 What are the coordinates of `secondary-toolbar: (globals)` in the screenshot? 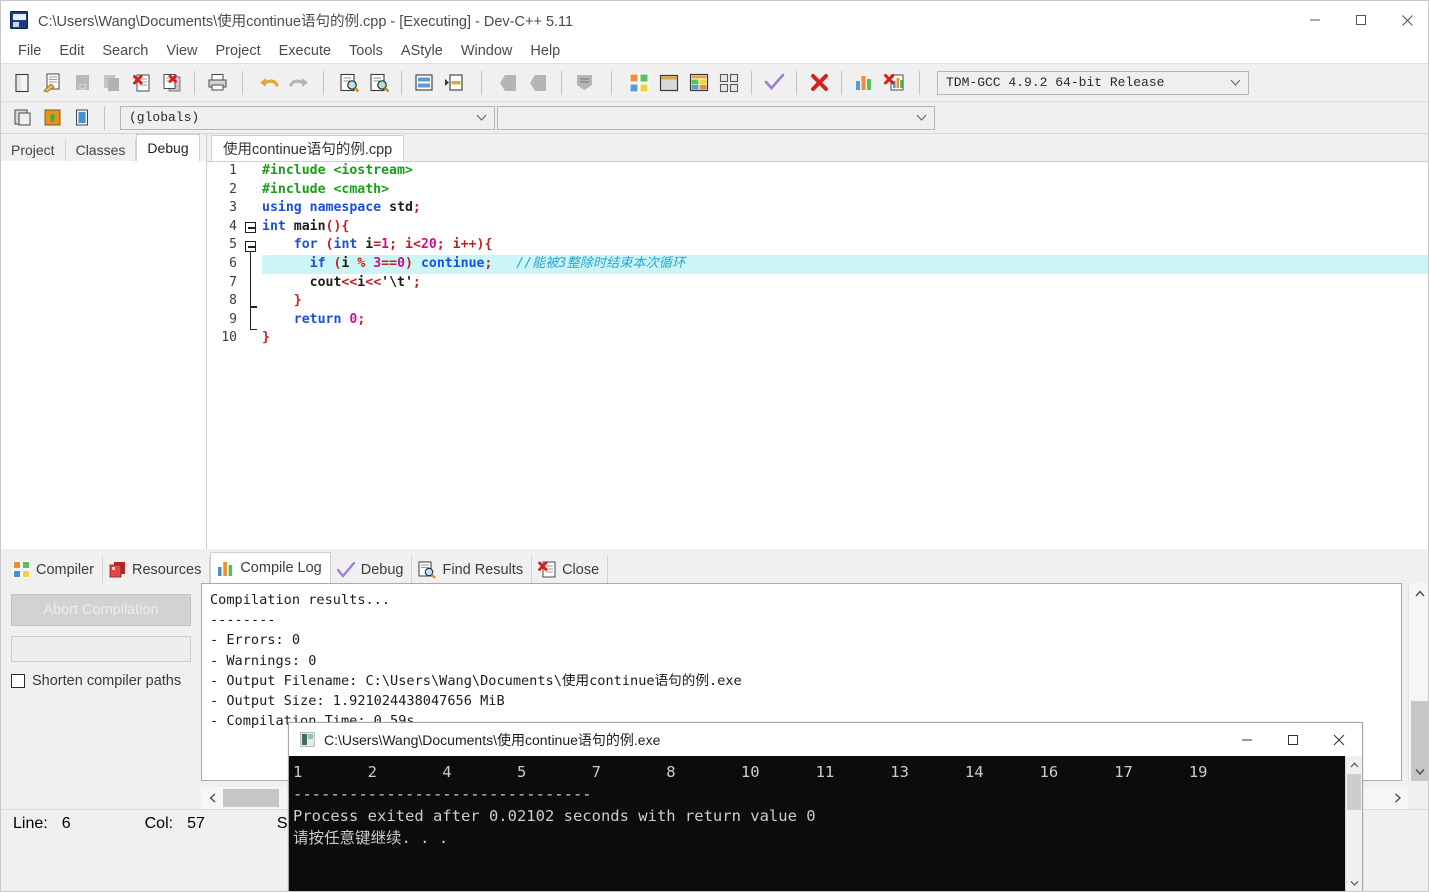 It's located at (714, 117).